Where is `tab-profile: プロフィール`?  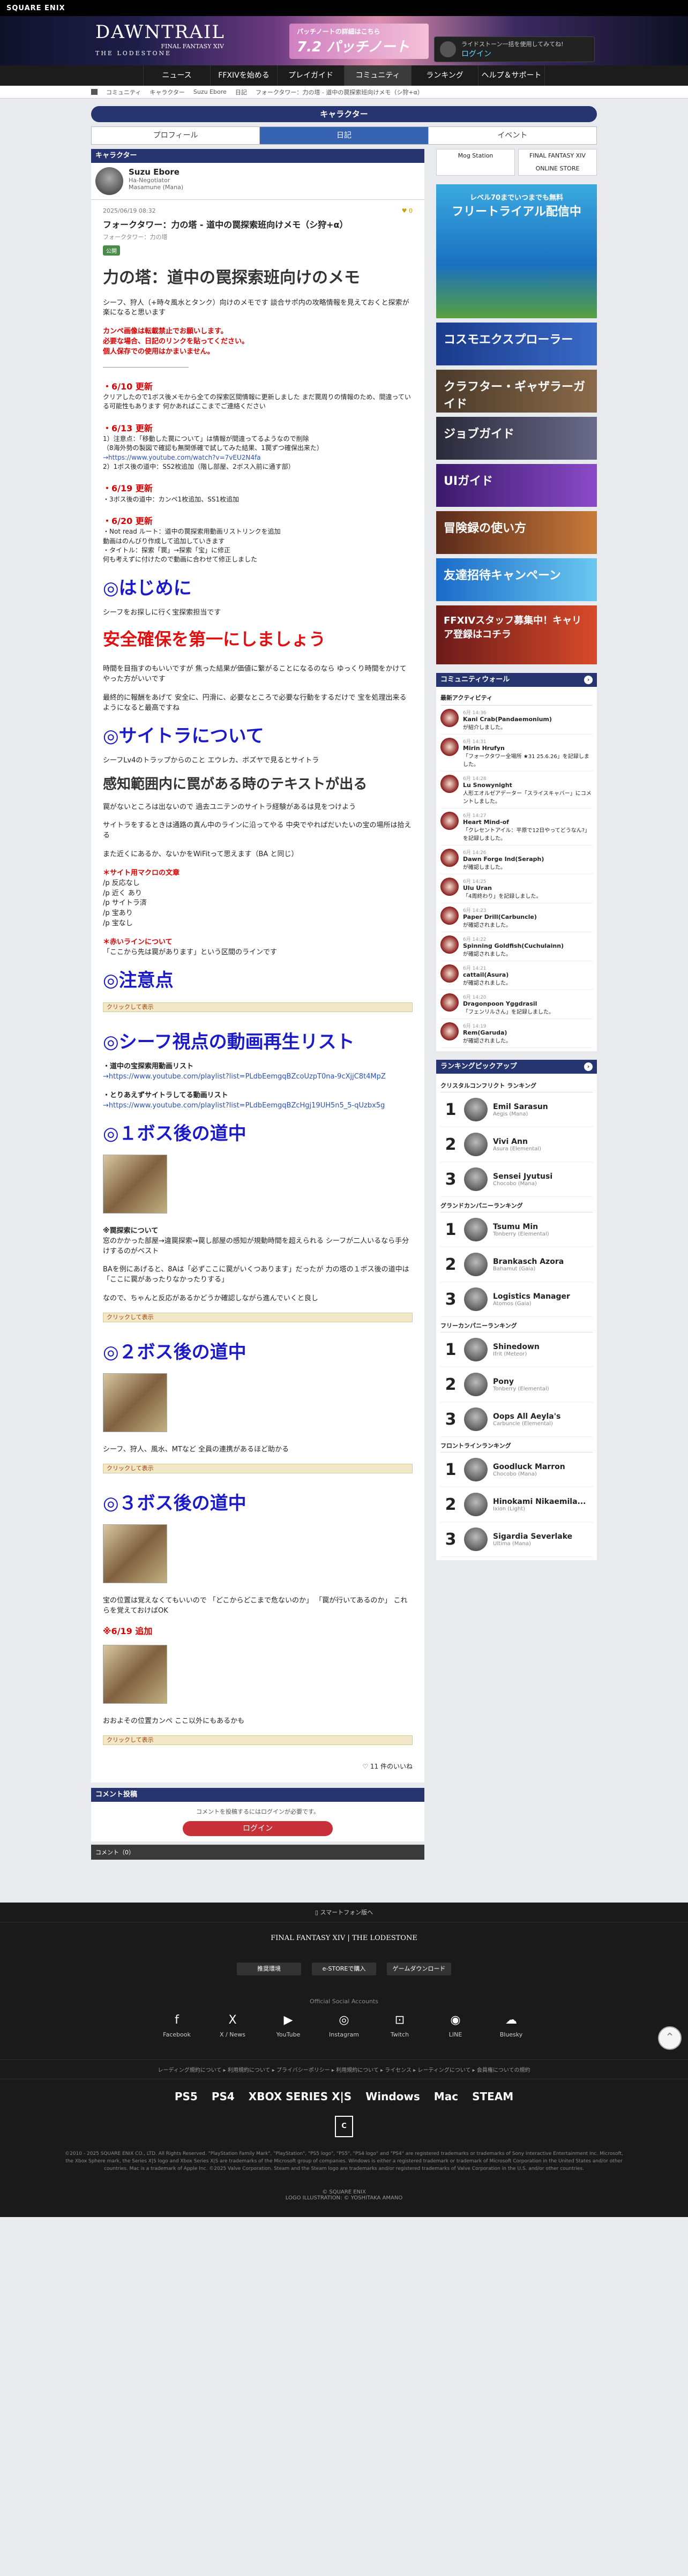
tab-profile: プロフィール is located at coordinates (176, 135).